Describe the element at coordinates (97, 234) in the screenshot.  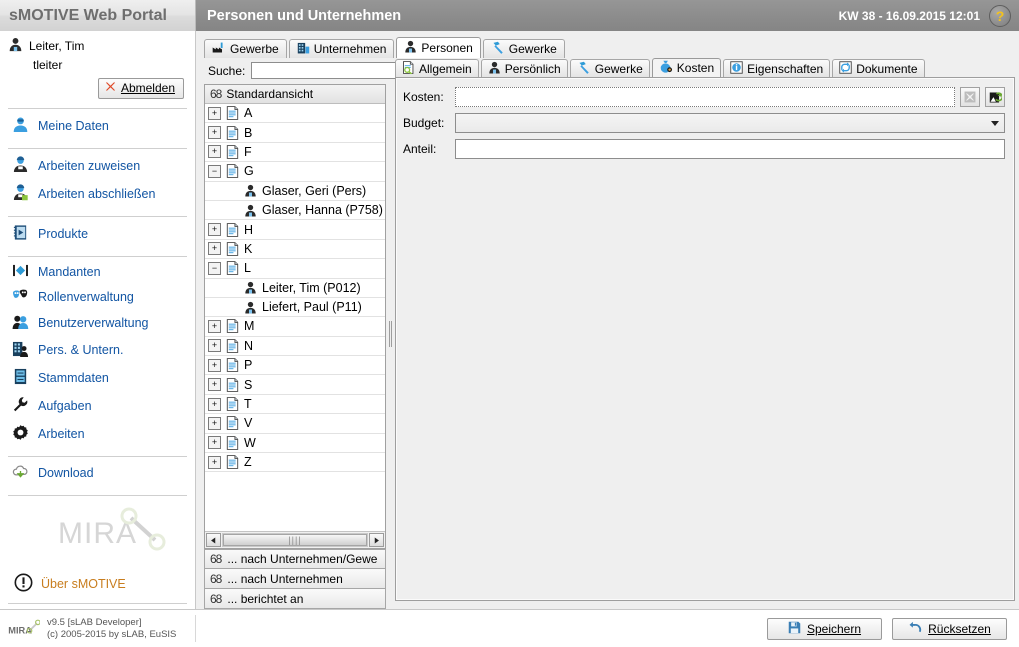
I see `sidebar-item-produkte: Produkte` at that location.